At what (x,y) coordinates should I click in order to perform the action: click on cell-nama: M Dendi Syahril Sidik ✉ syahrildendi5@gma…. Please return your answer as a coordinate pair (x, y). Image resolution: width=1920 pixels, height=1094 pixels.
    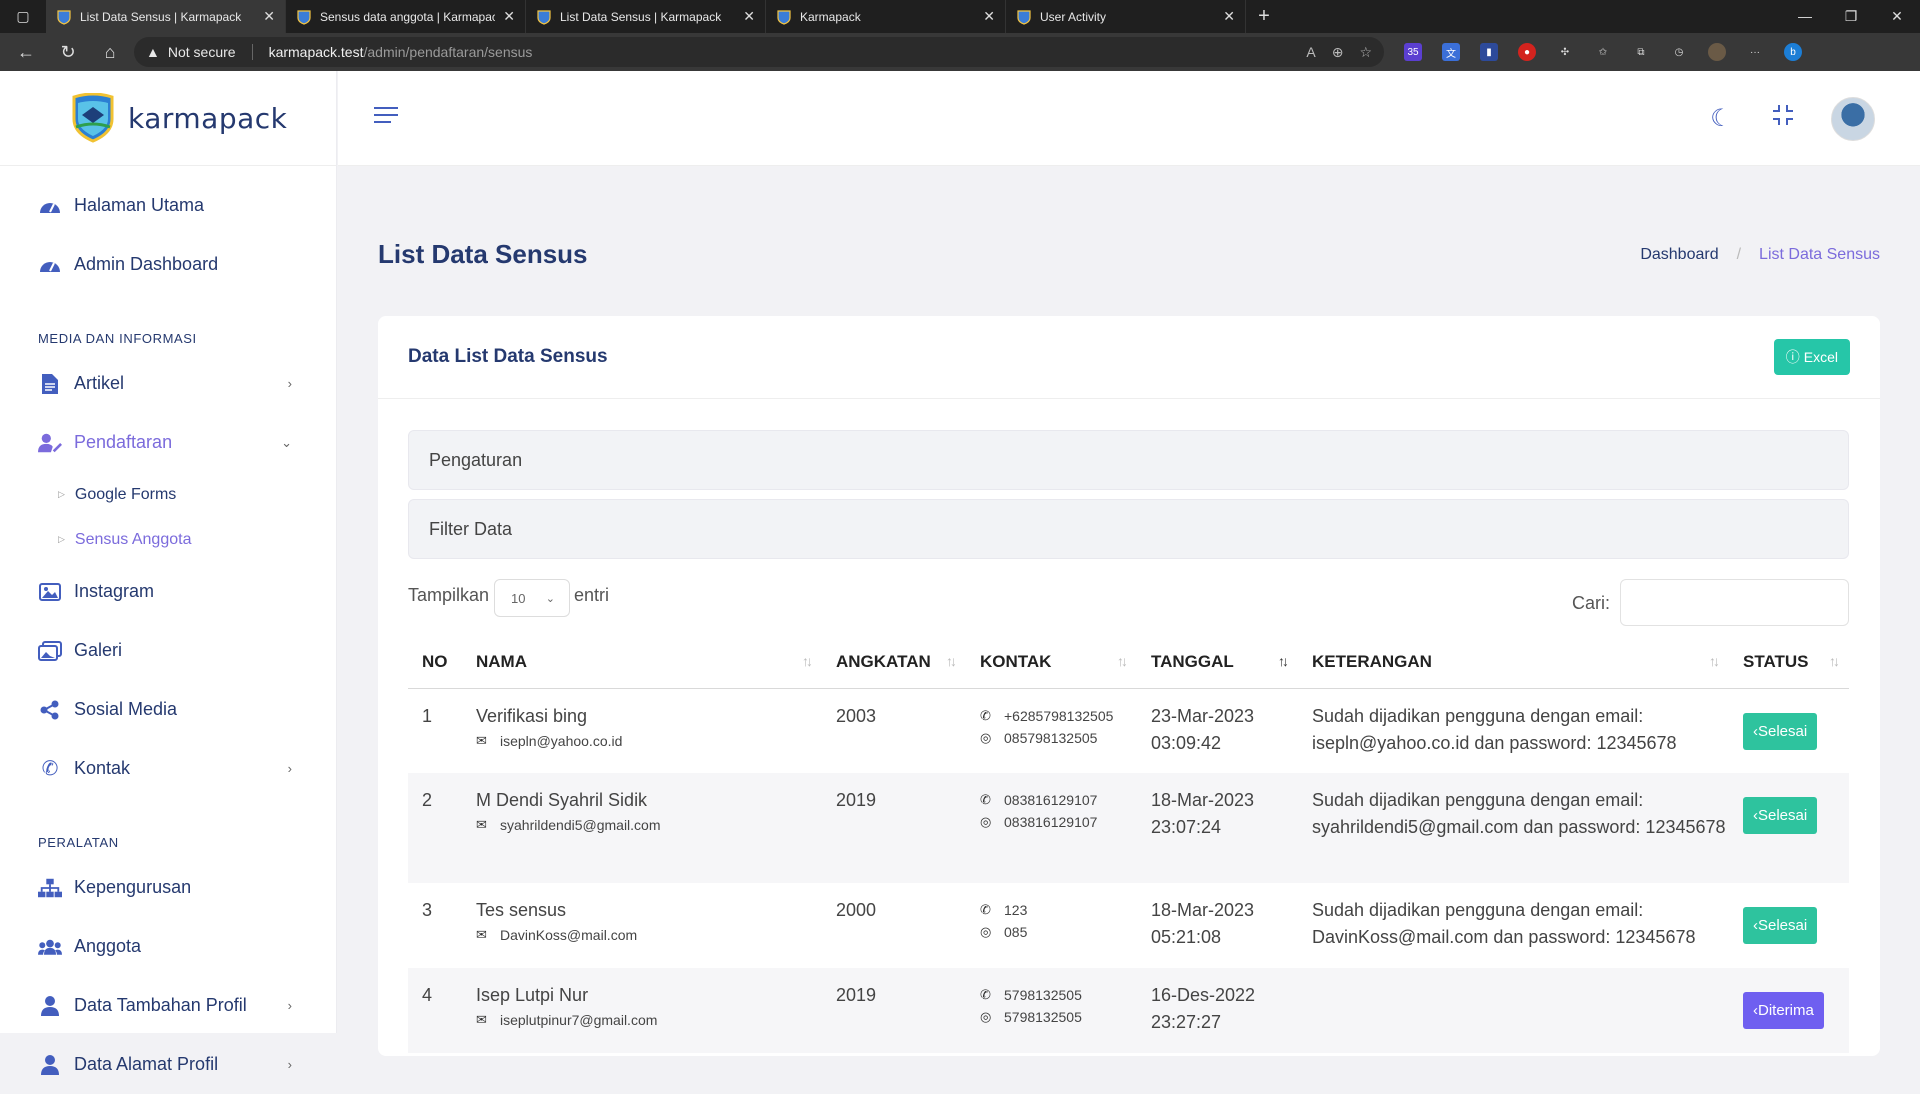
    Looking at the image, I should click on (642, 828).